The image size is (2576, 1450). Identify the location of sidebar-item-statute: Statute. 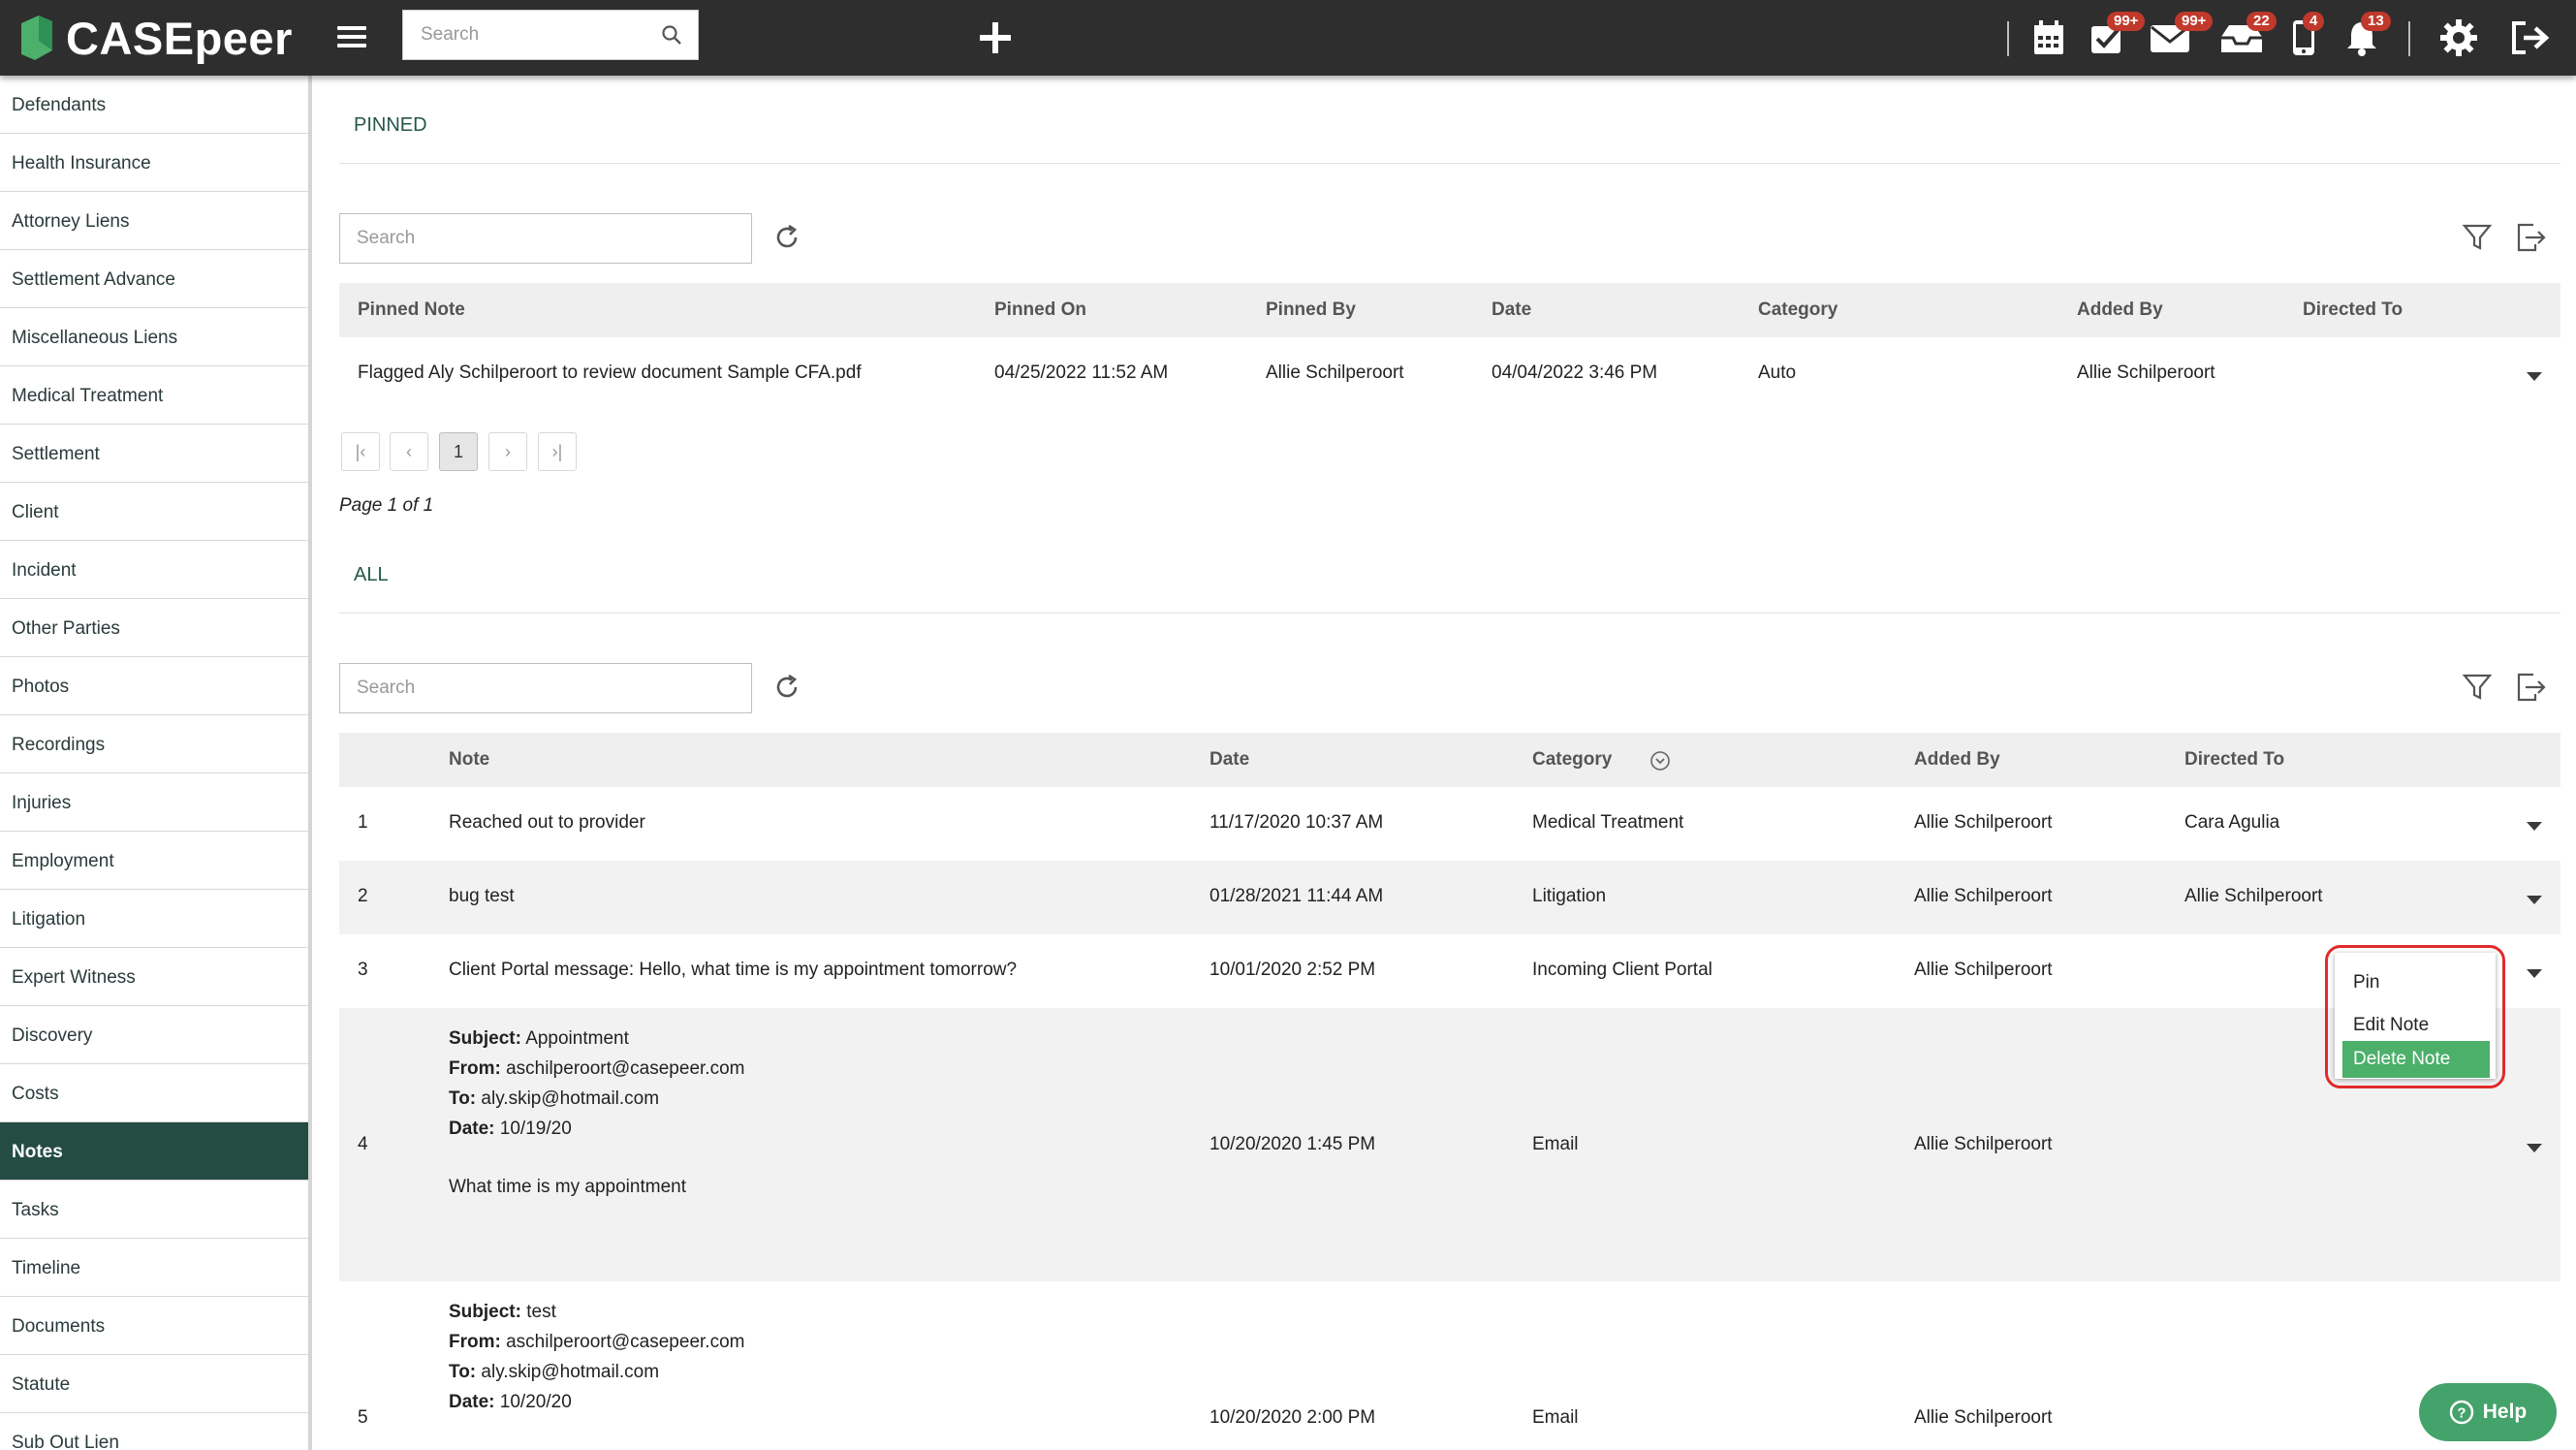
(154, 1384).